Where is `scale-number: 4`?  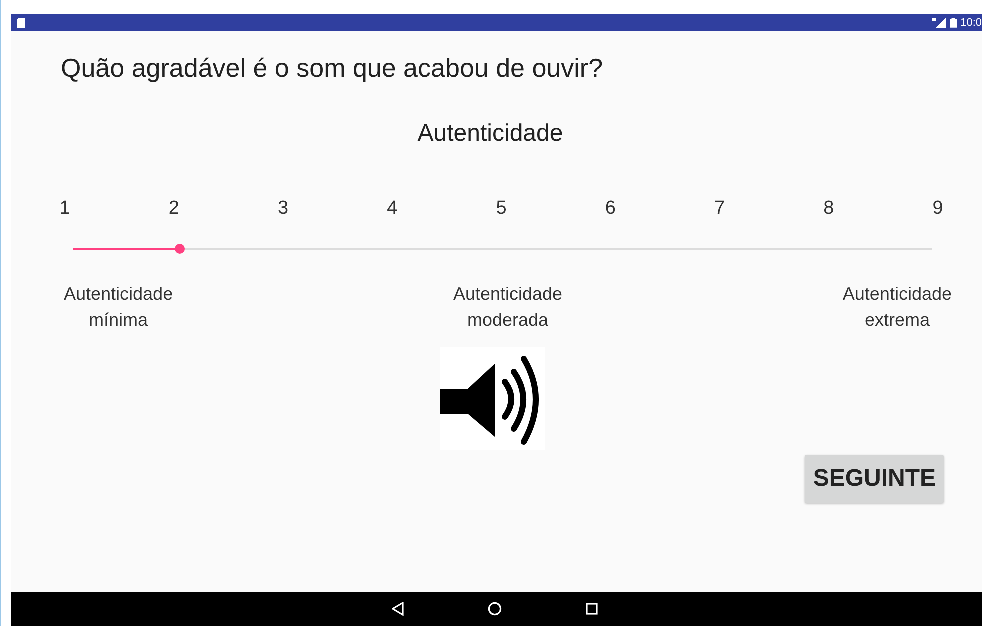
scale-number: 4 is located at coordinates (392, 209).